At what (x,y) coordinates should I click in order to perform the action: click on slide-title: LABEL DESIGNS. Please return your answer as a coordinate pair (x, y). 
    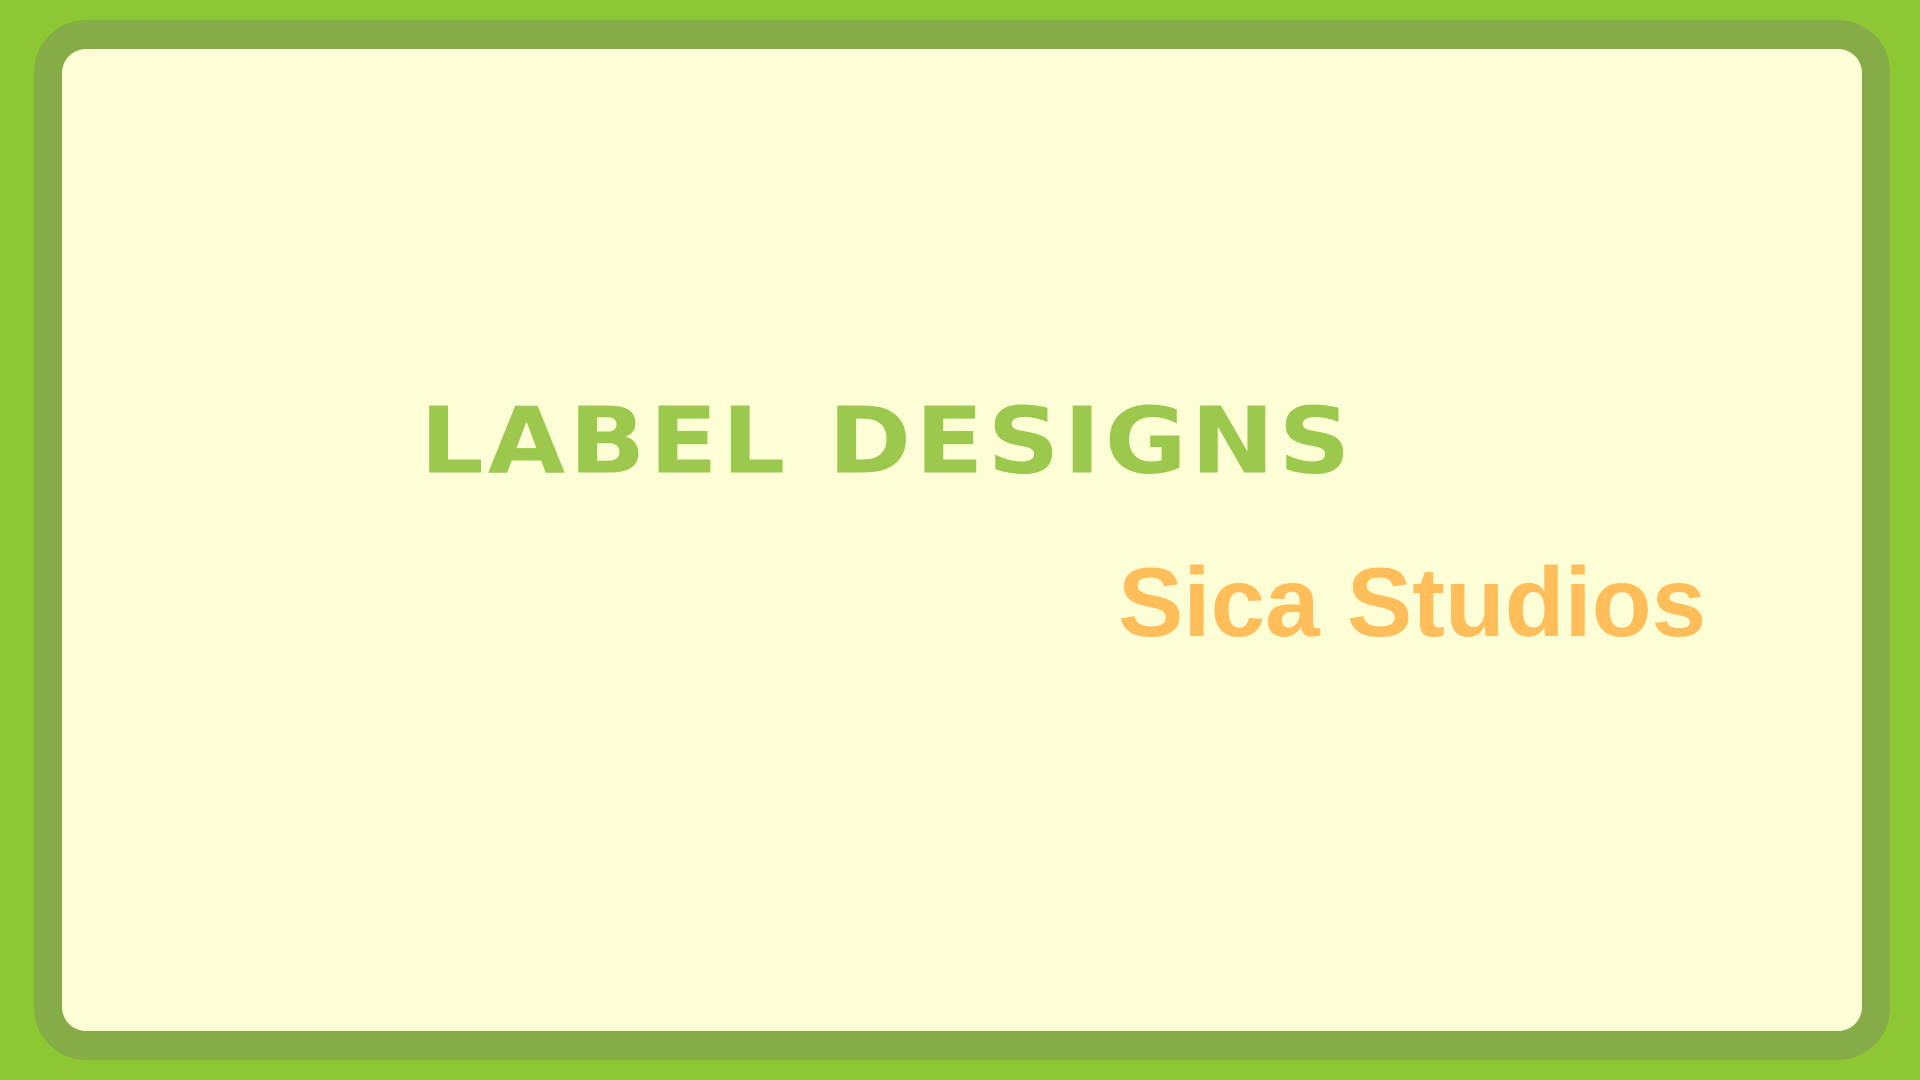
    Looking at the image, I should click on (887, 440).